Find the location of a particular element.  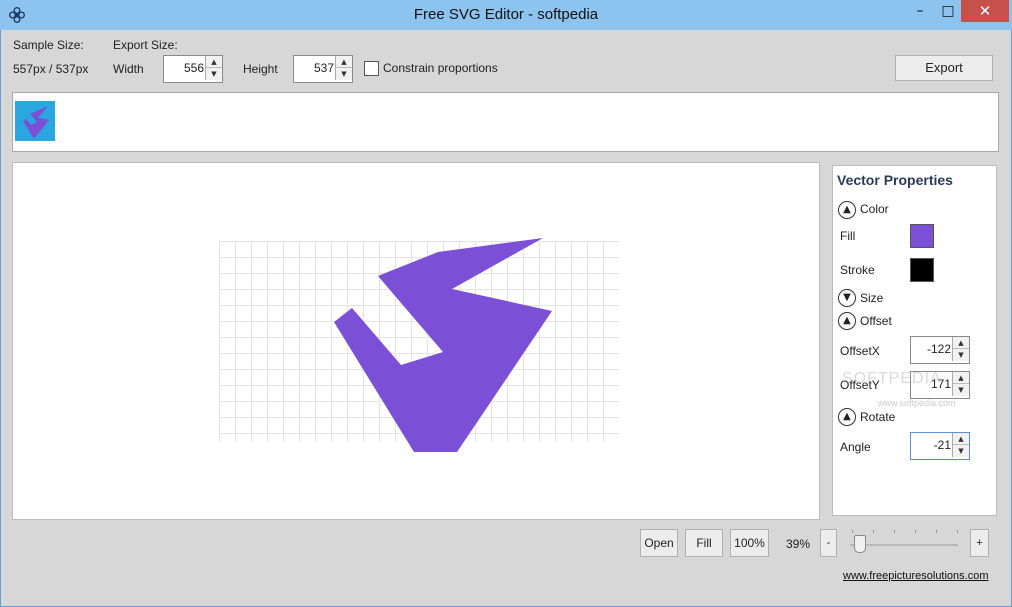

height-stepper-arrows: ▲ ▼ is located at coordinates (343, 68).